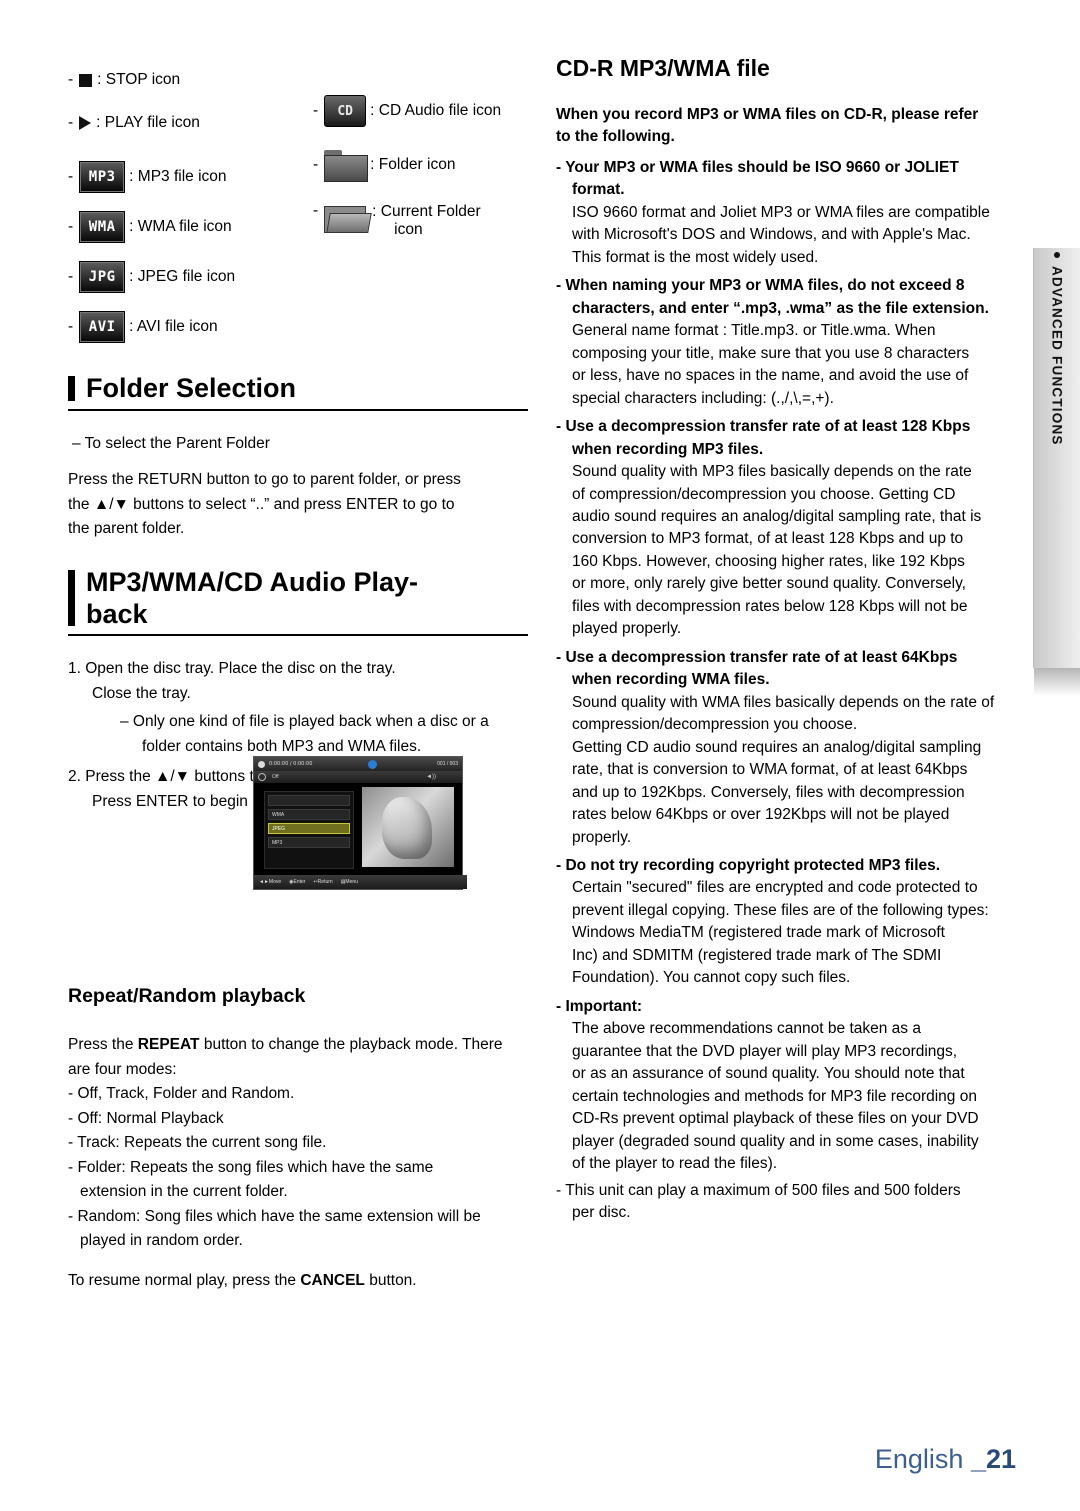  I want to click on legend-label-avi: : AVI file icon, so click(173, 326).